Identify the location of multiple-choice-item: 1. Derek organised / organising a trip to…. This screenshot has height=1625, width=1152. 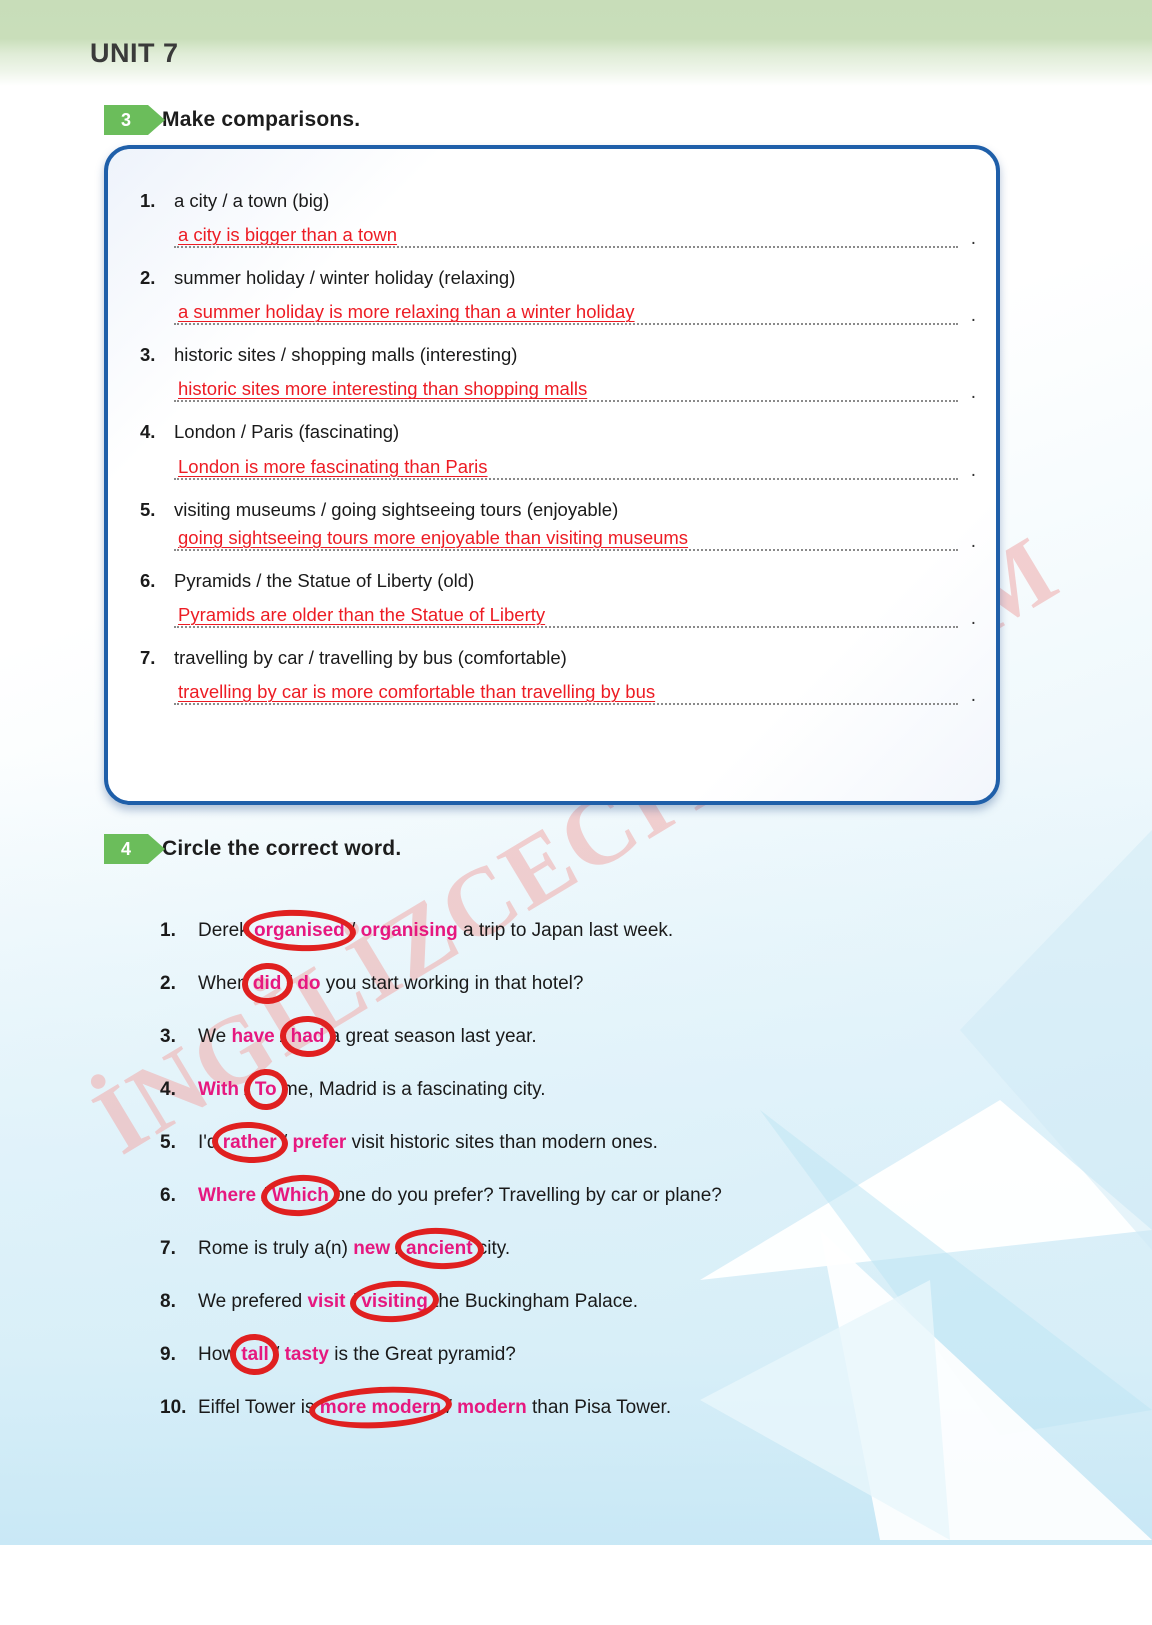
(610, 946).